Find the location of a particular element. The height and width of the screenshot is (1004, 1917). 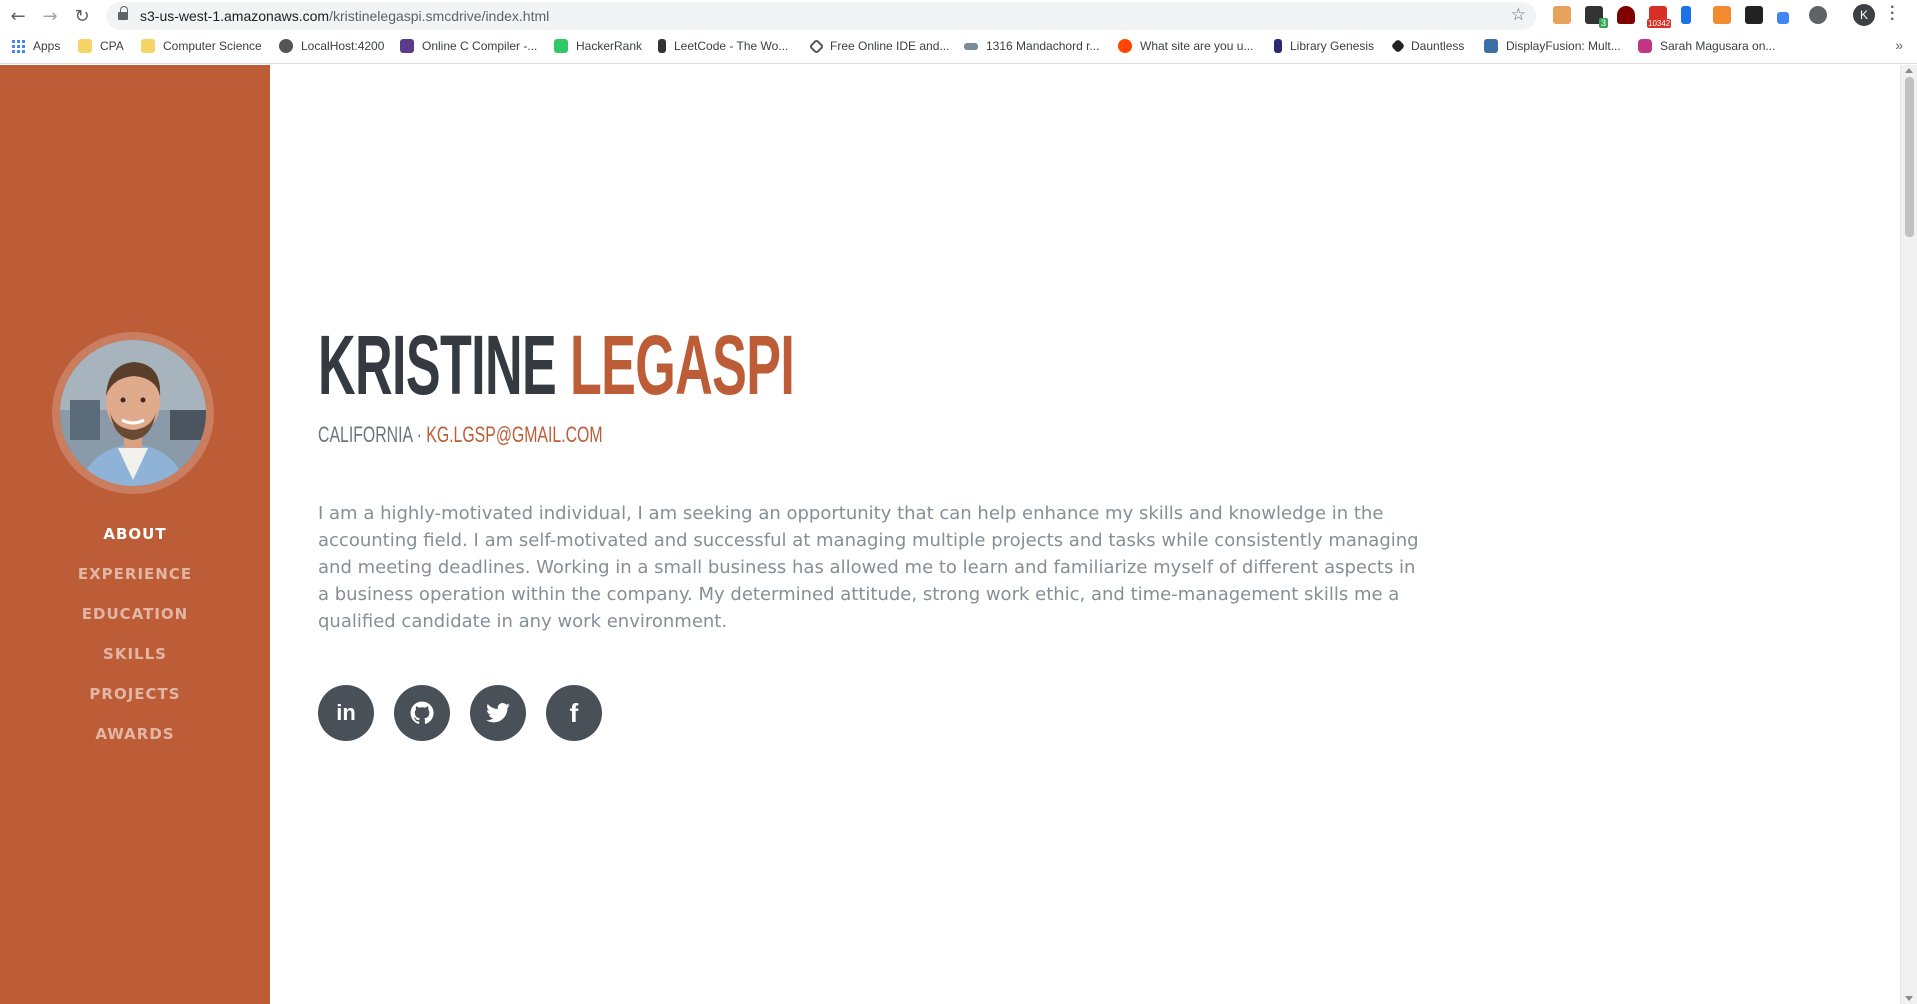

linkedin-icon: in is located at coordinates (346, 712).